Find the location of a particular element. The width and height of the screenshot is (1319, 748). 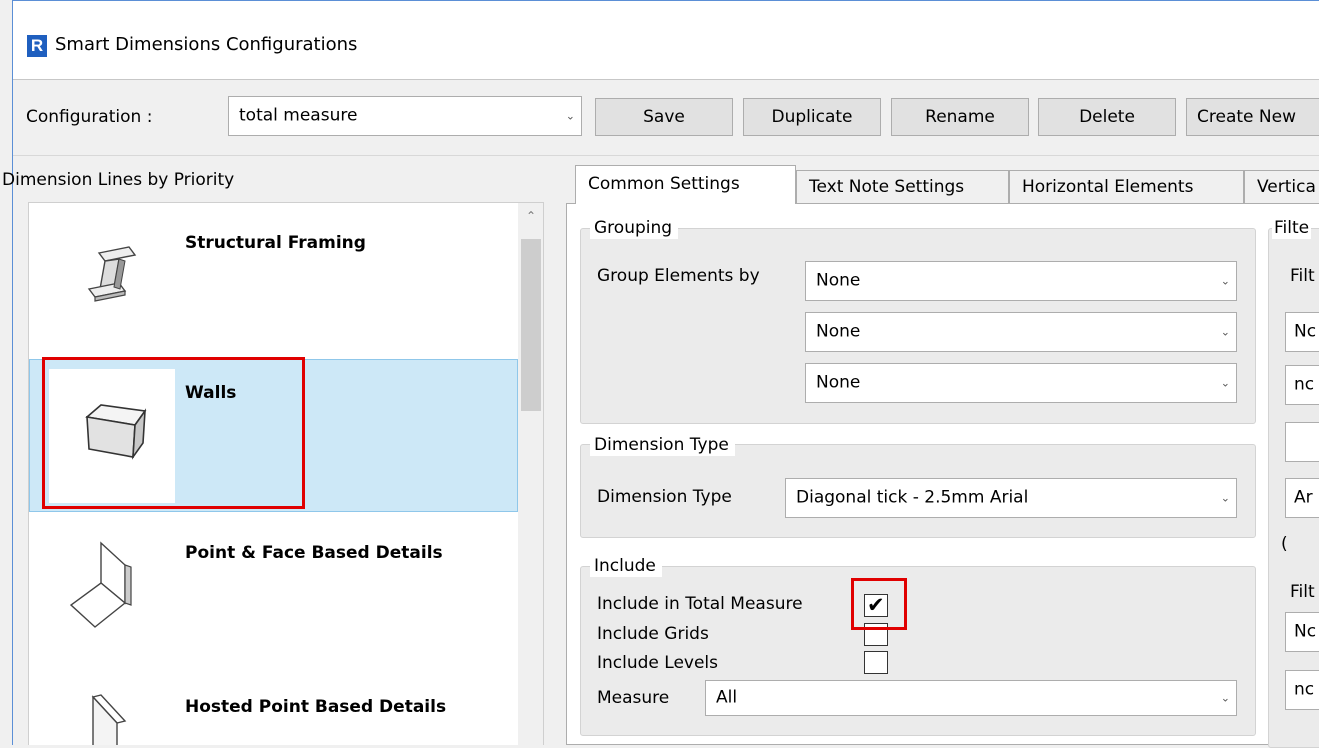

filter-select-5: nc is located at coordinates (1302, 690).